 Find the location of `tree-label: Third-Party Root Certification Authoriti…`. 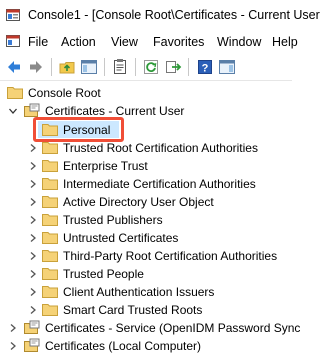

tree-label: Third-Party Root Certification Authoriti… is located at coordinates (170, 256).